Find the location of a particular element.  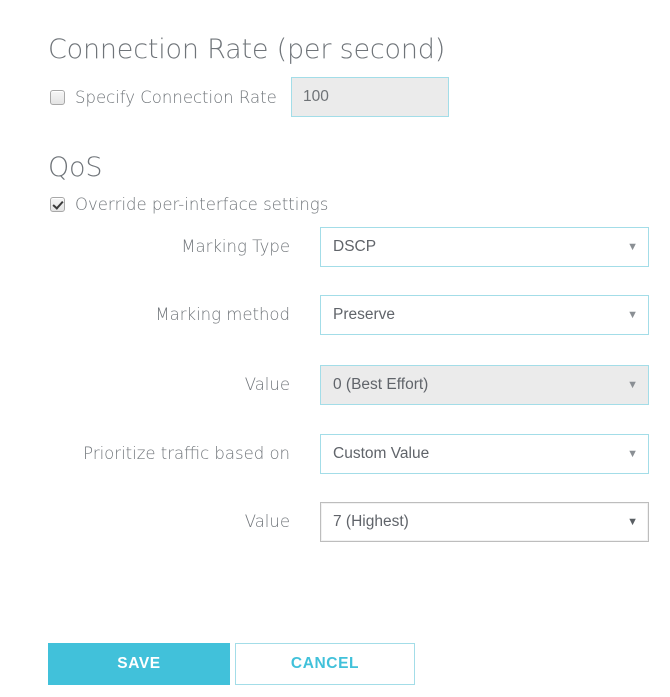

select-priority-value-value: 7 (Highest) is located at coordinates (371, 521).